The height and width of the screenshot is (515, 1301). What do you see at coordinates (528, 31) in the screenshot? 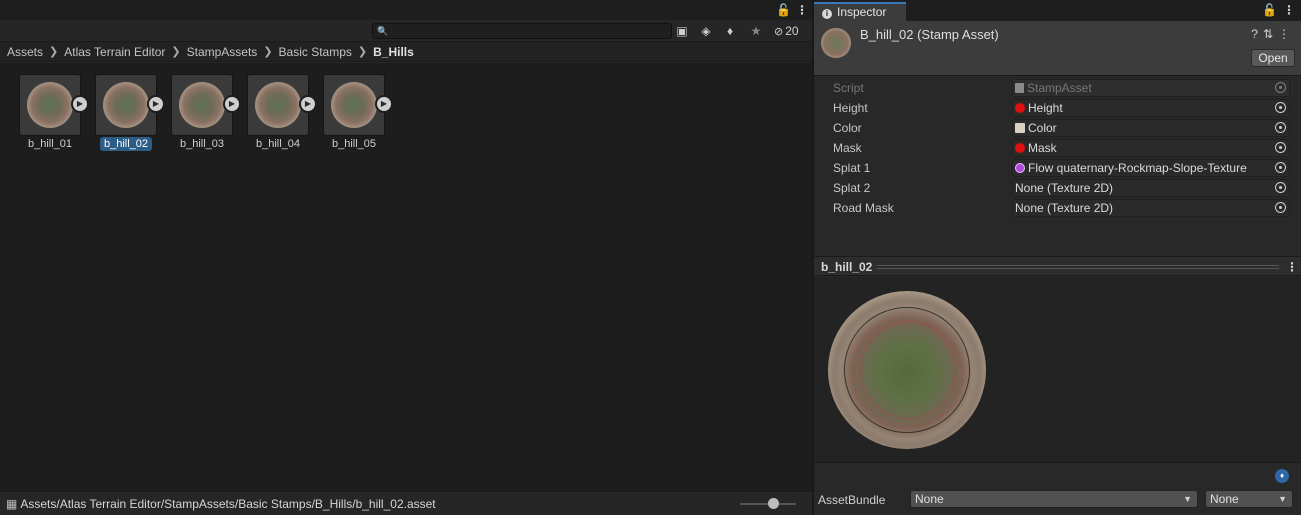
I see `search-input` at bounding box center [528, 31].